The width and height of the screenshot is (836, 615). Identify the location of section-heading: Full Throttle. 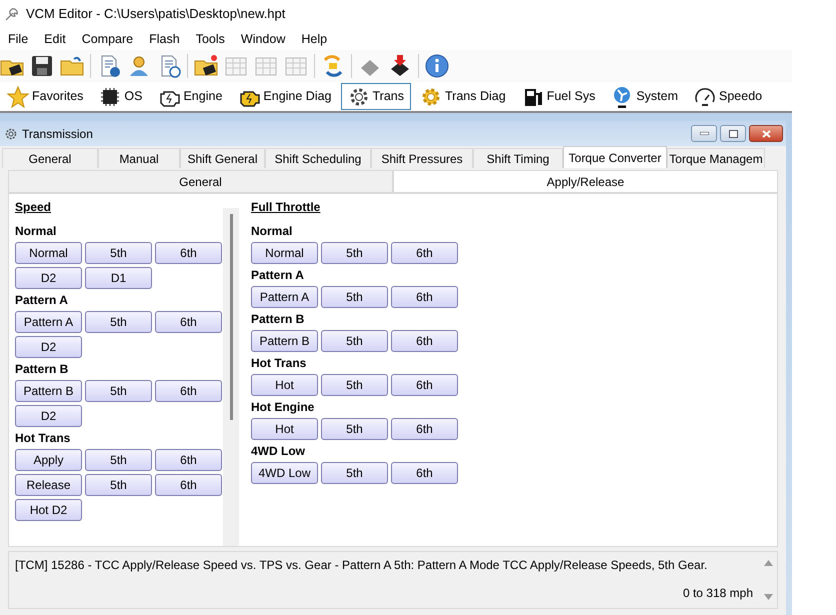
(286, 207).